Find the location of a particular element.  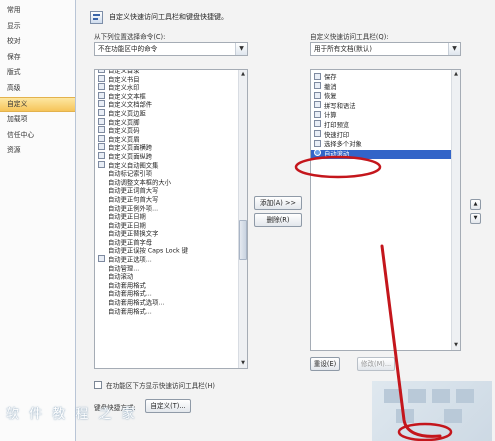

nav-item-9: 资源 is located at coordinates (37, 151).